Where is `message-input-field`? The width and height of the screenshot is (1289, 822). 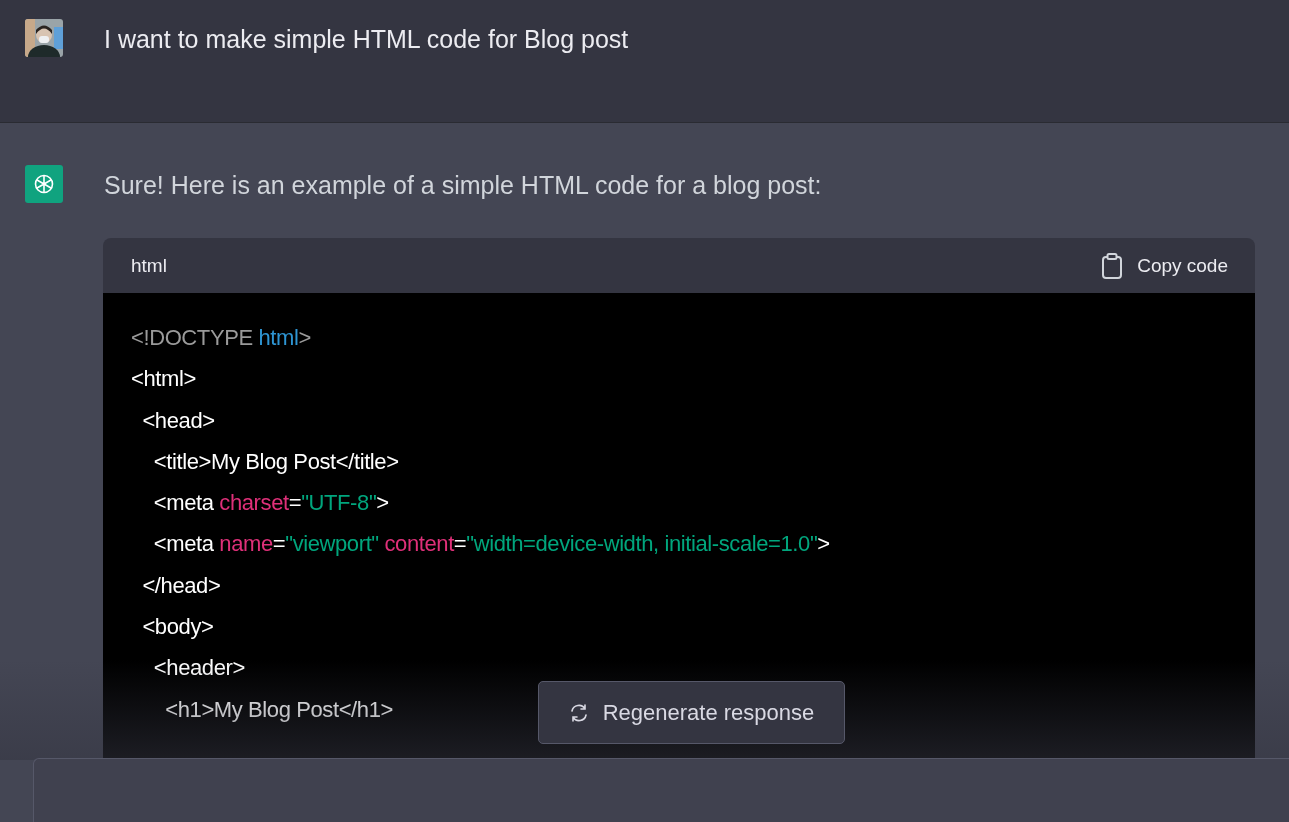 message-input-field is located at coordinates (661, 790).